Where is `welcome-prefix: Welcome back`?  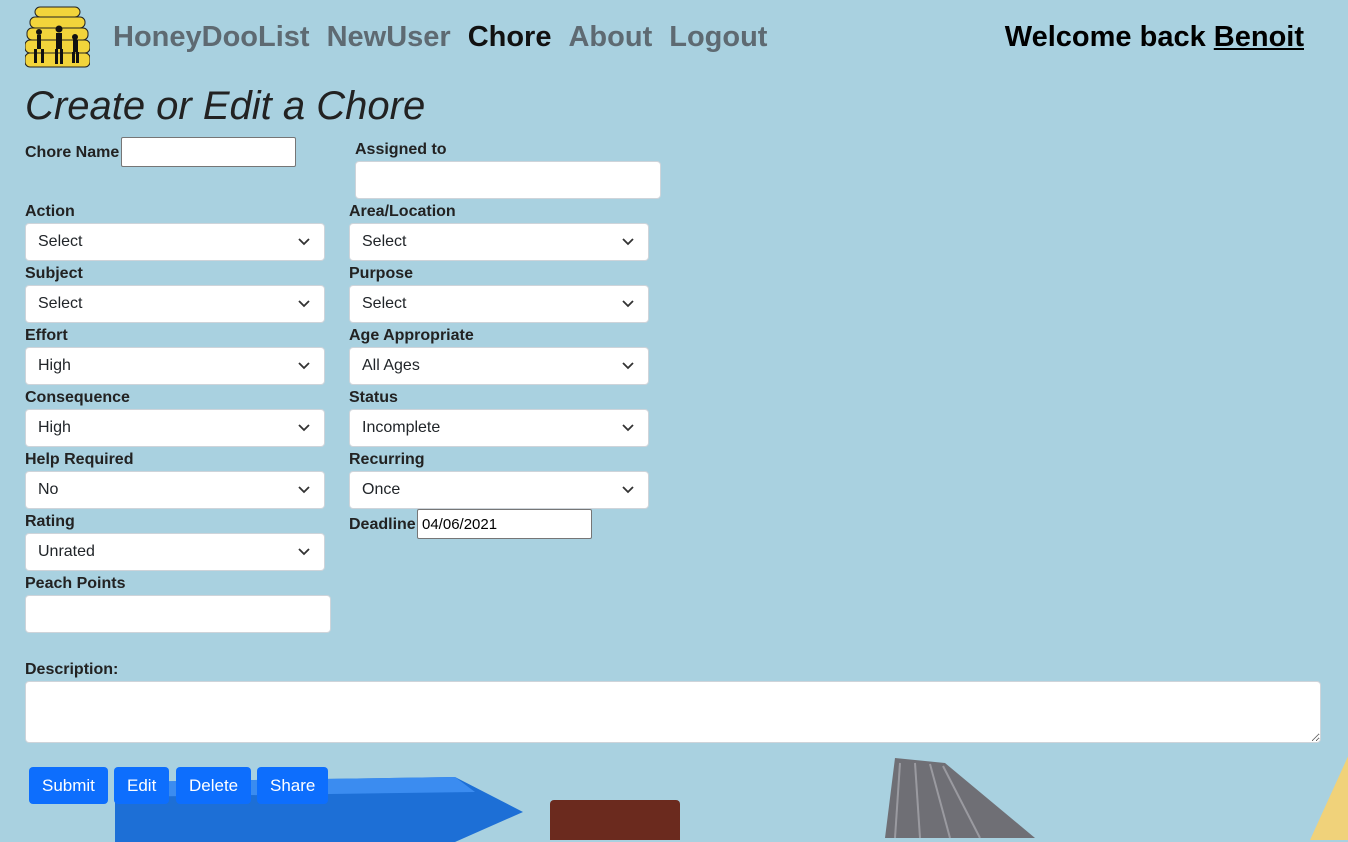
welcome-prefix: Welcome back is located at coordinates (1105, 37).